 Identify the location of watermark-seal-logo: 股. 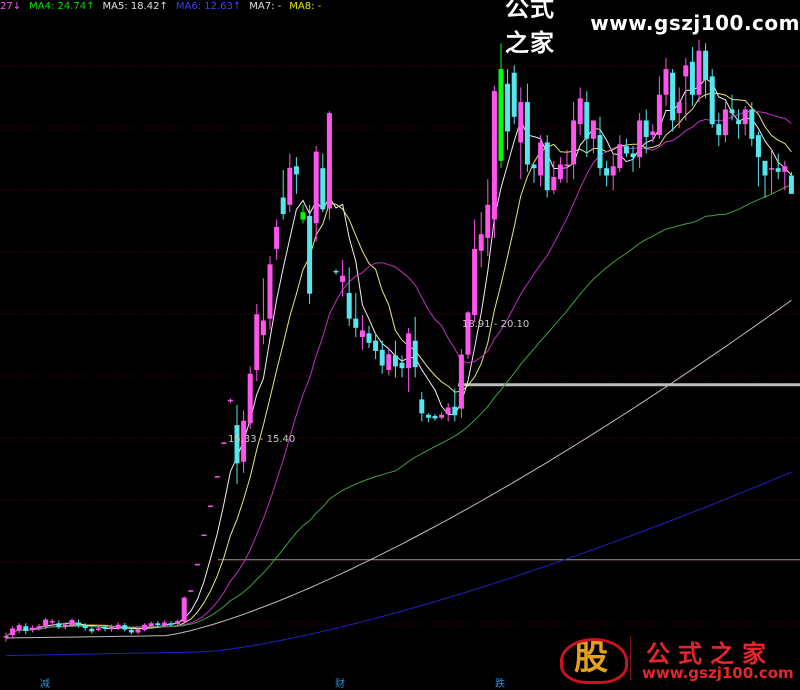
(594, 659).